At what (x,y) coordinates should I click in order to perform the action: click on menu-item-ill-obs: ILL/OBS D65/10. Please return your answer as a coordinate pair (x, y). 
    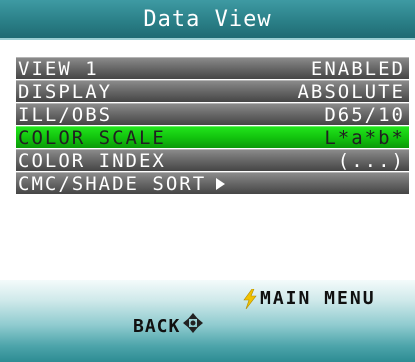
    Looking at the image, I should click on (212, 114).